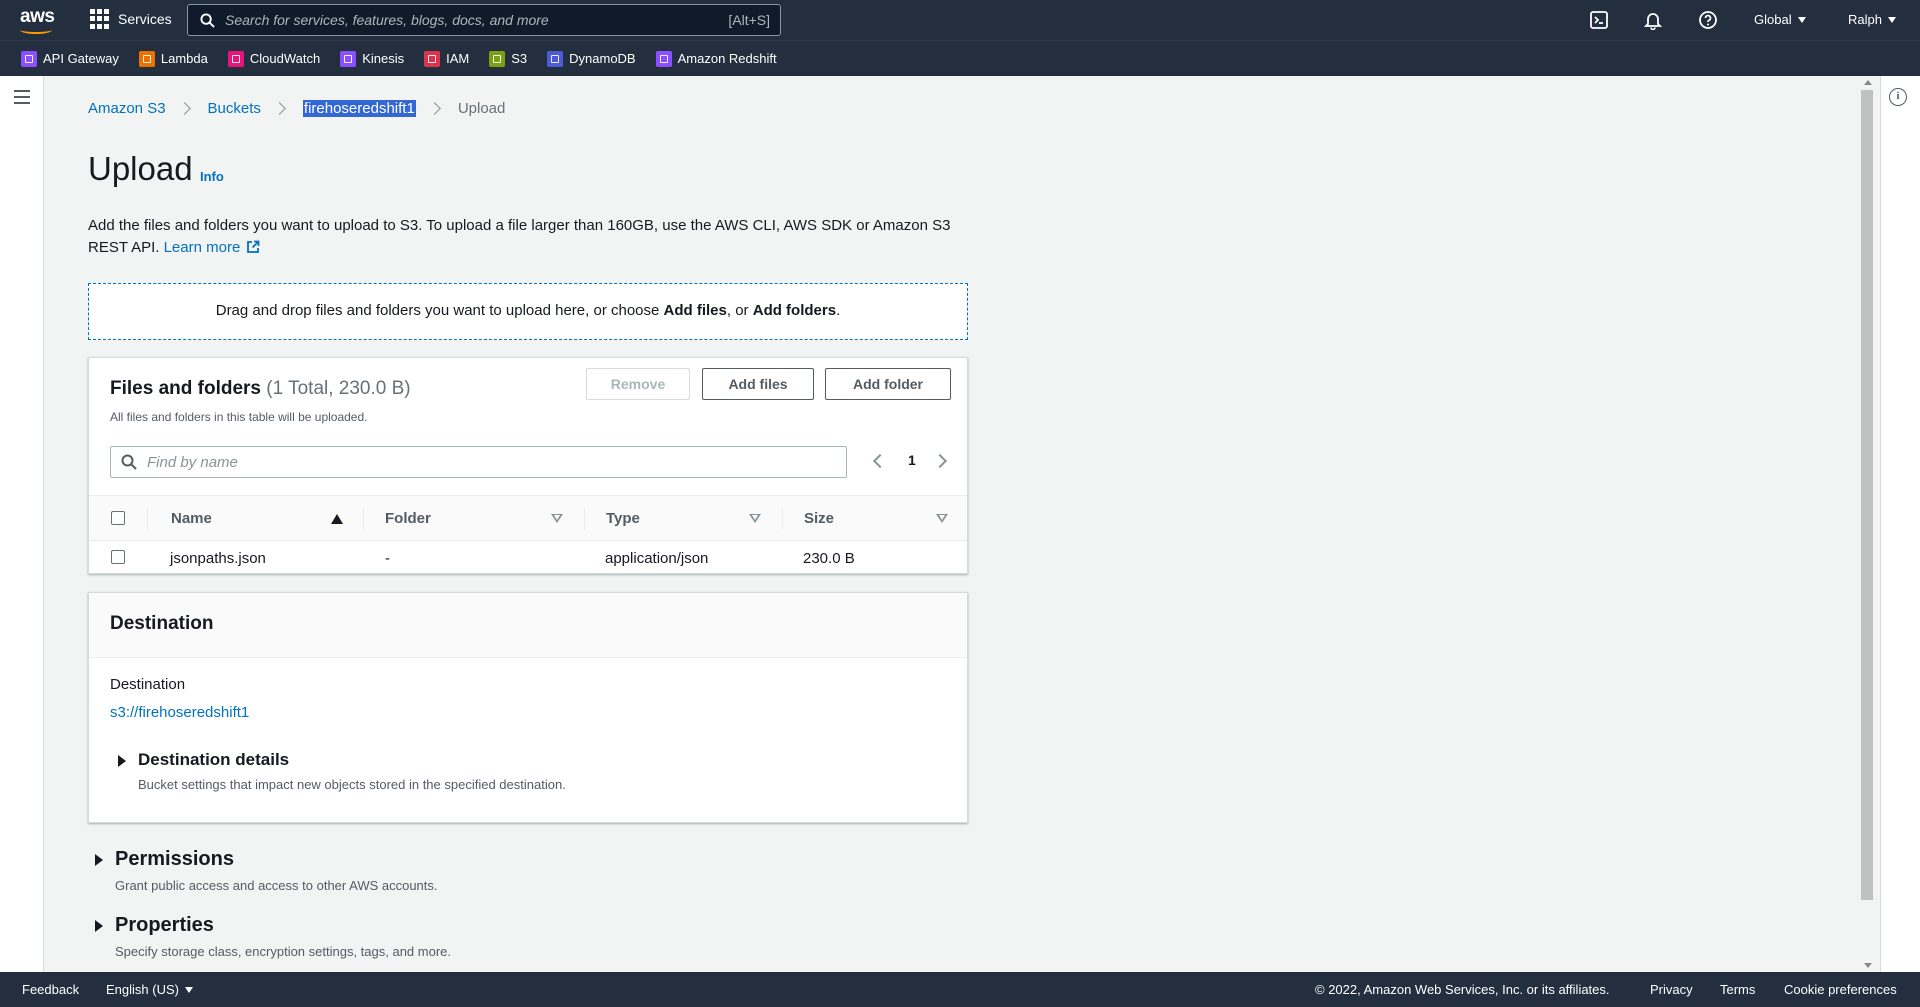  Describe the element at coordinates (145, 19) in the screenshot. I see `services-label: Services` at that location.